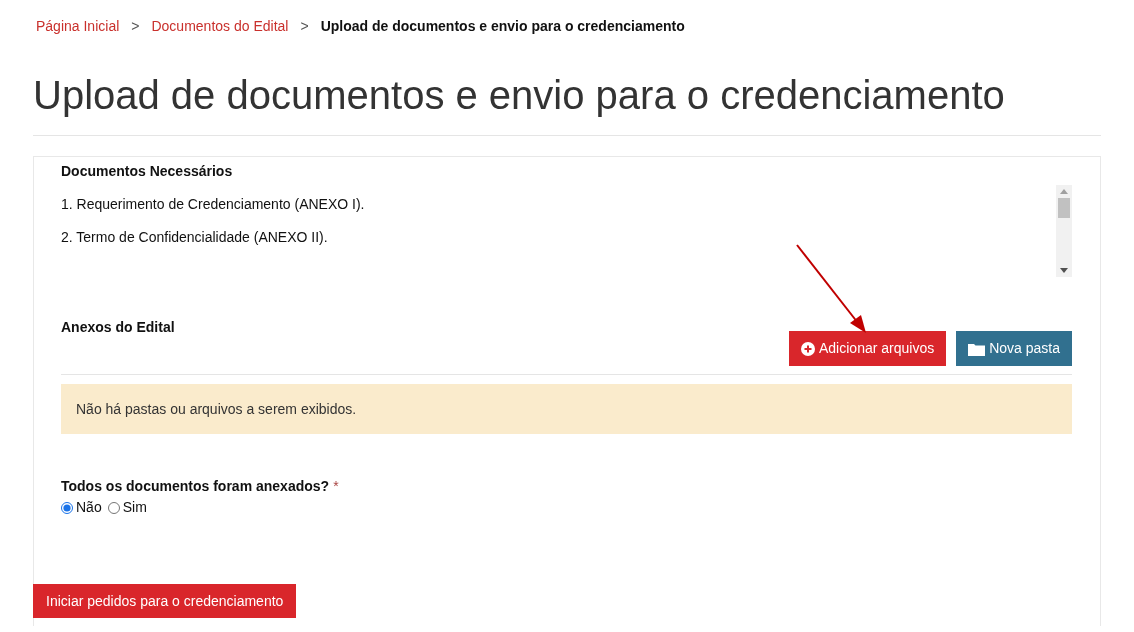 The width and height of the screenshot is (1134, 632). Describe the element at coordinates (1064, 191) in the screenshot. I see `scroll-up-icon` at that location.